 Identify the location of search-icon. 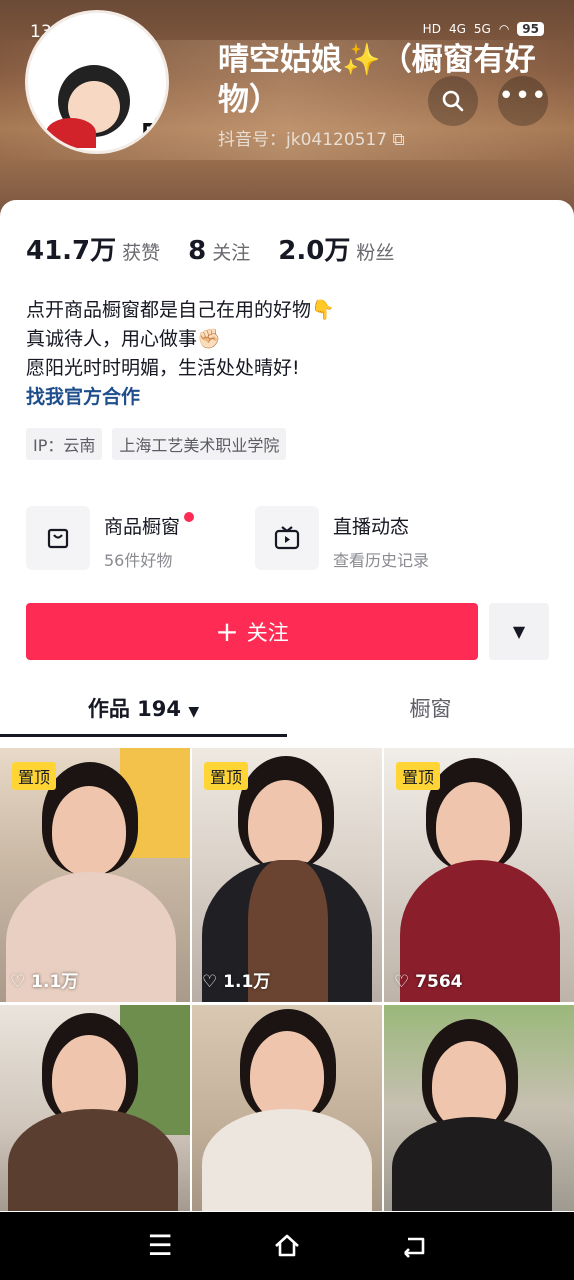
(453, 101).